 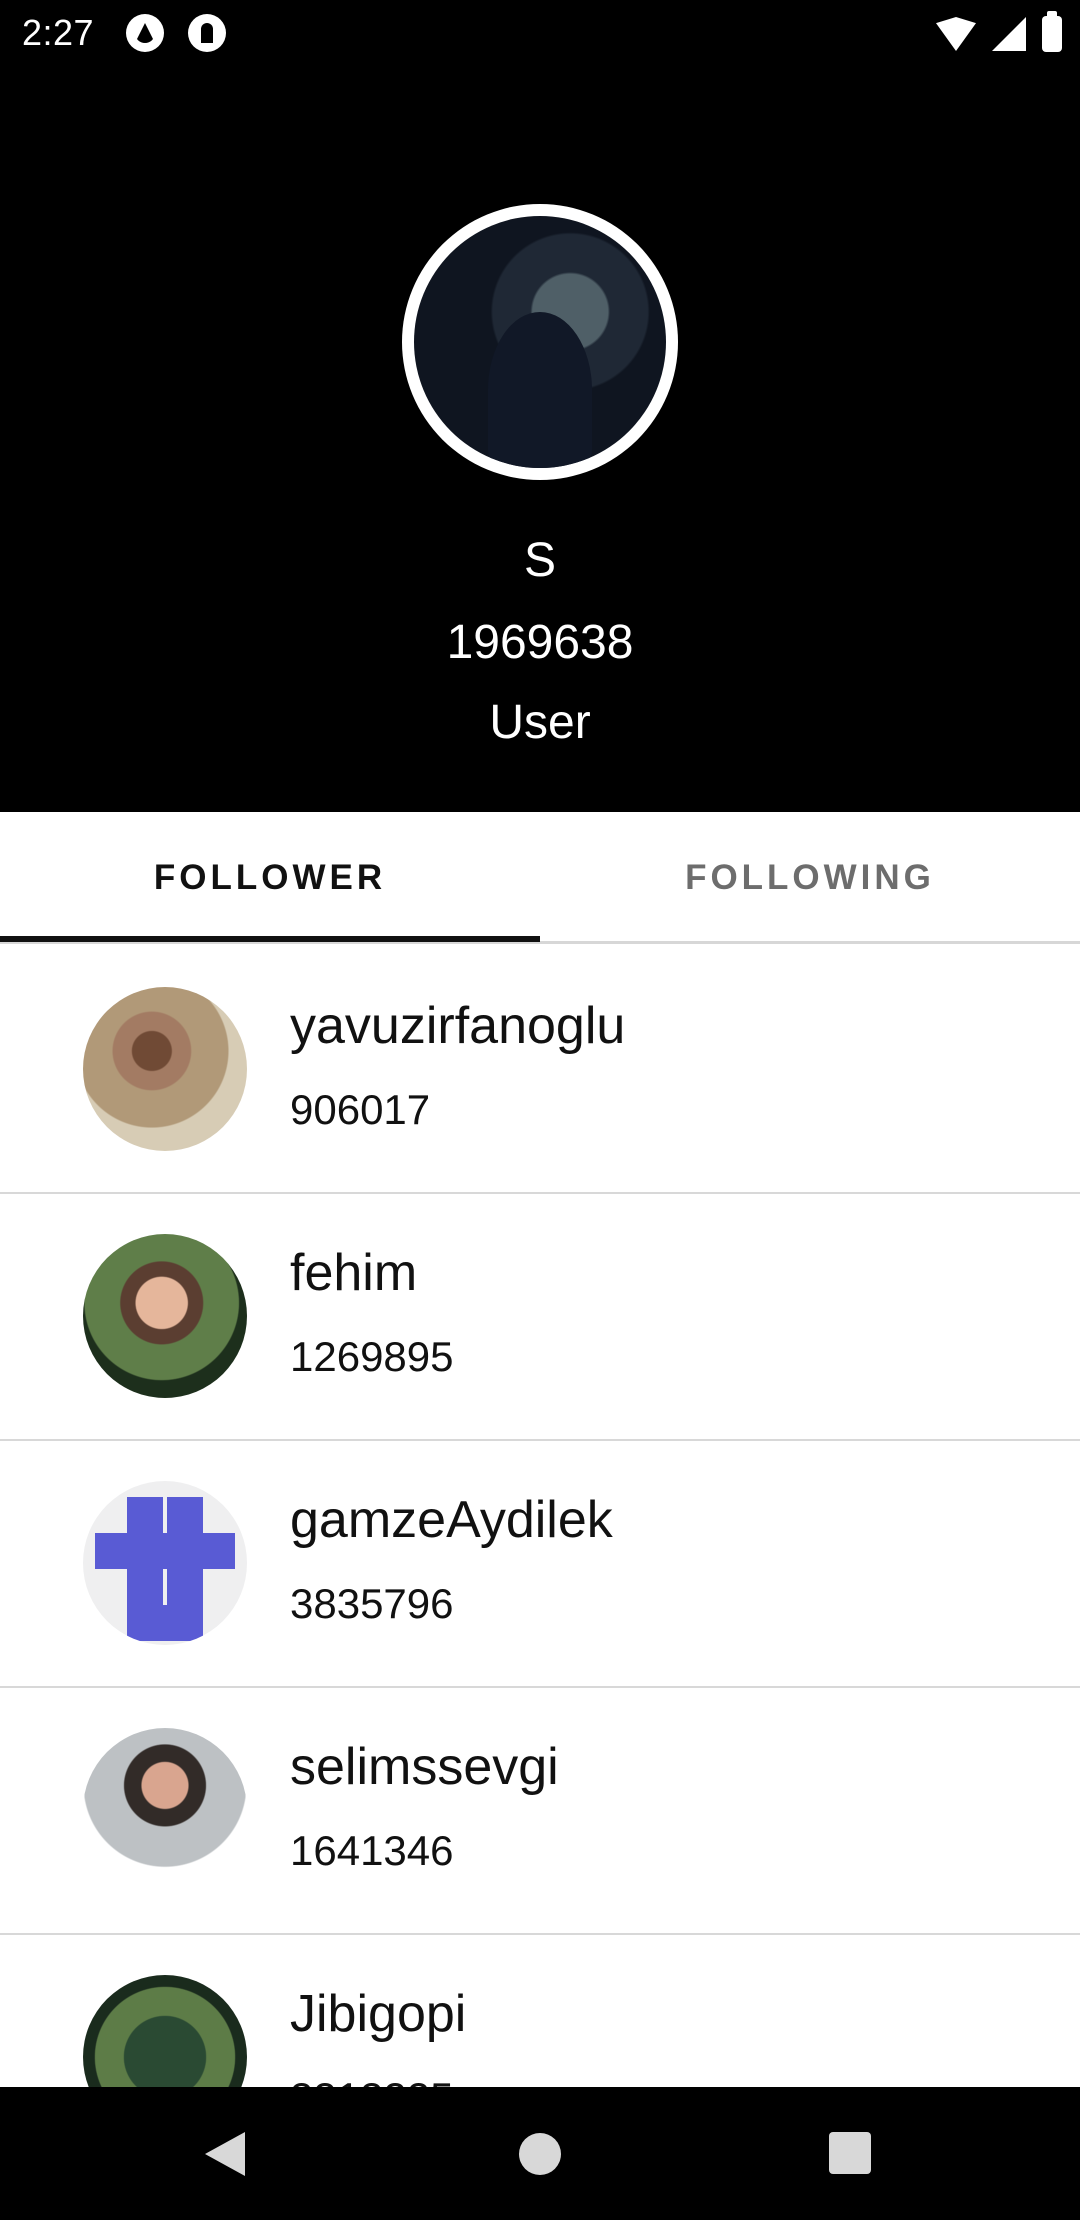 I want to click on recent-apps-icon, so click(x=850, y=2153).